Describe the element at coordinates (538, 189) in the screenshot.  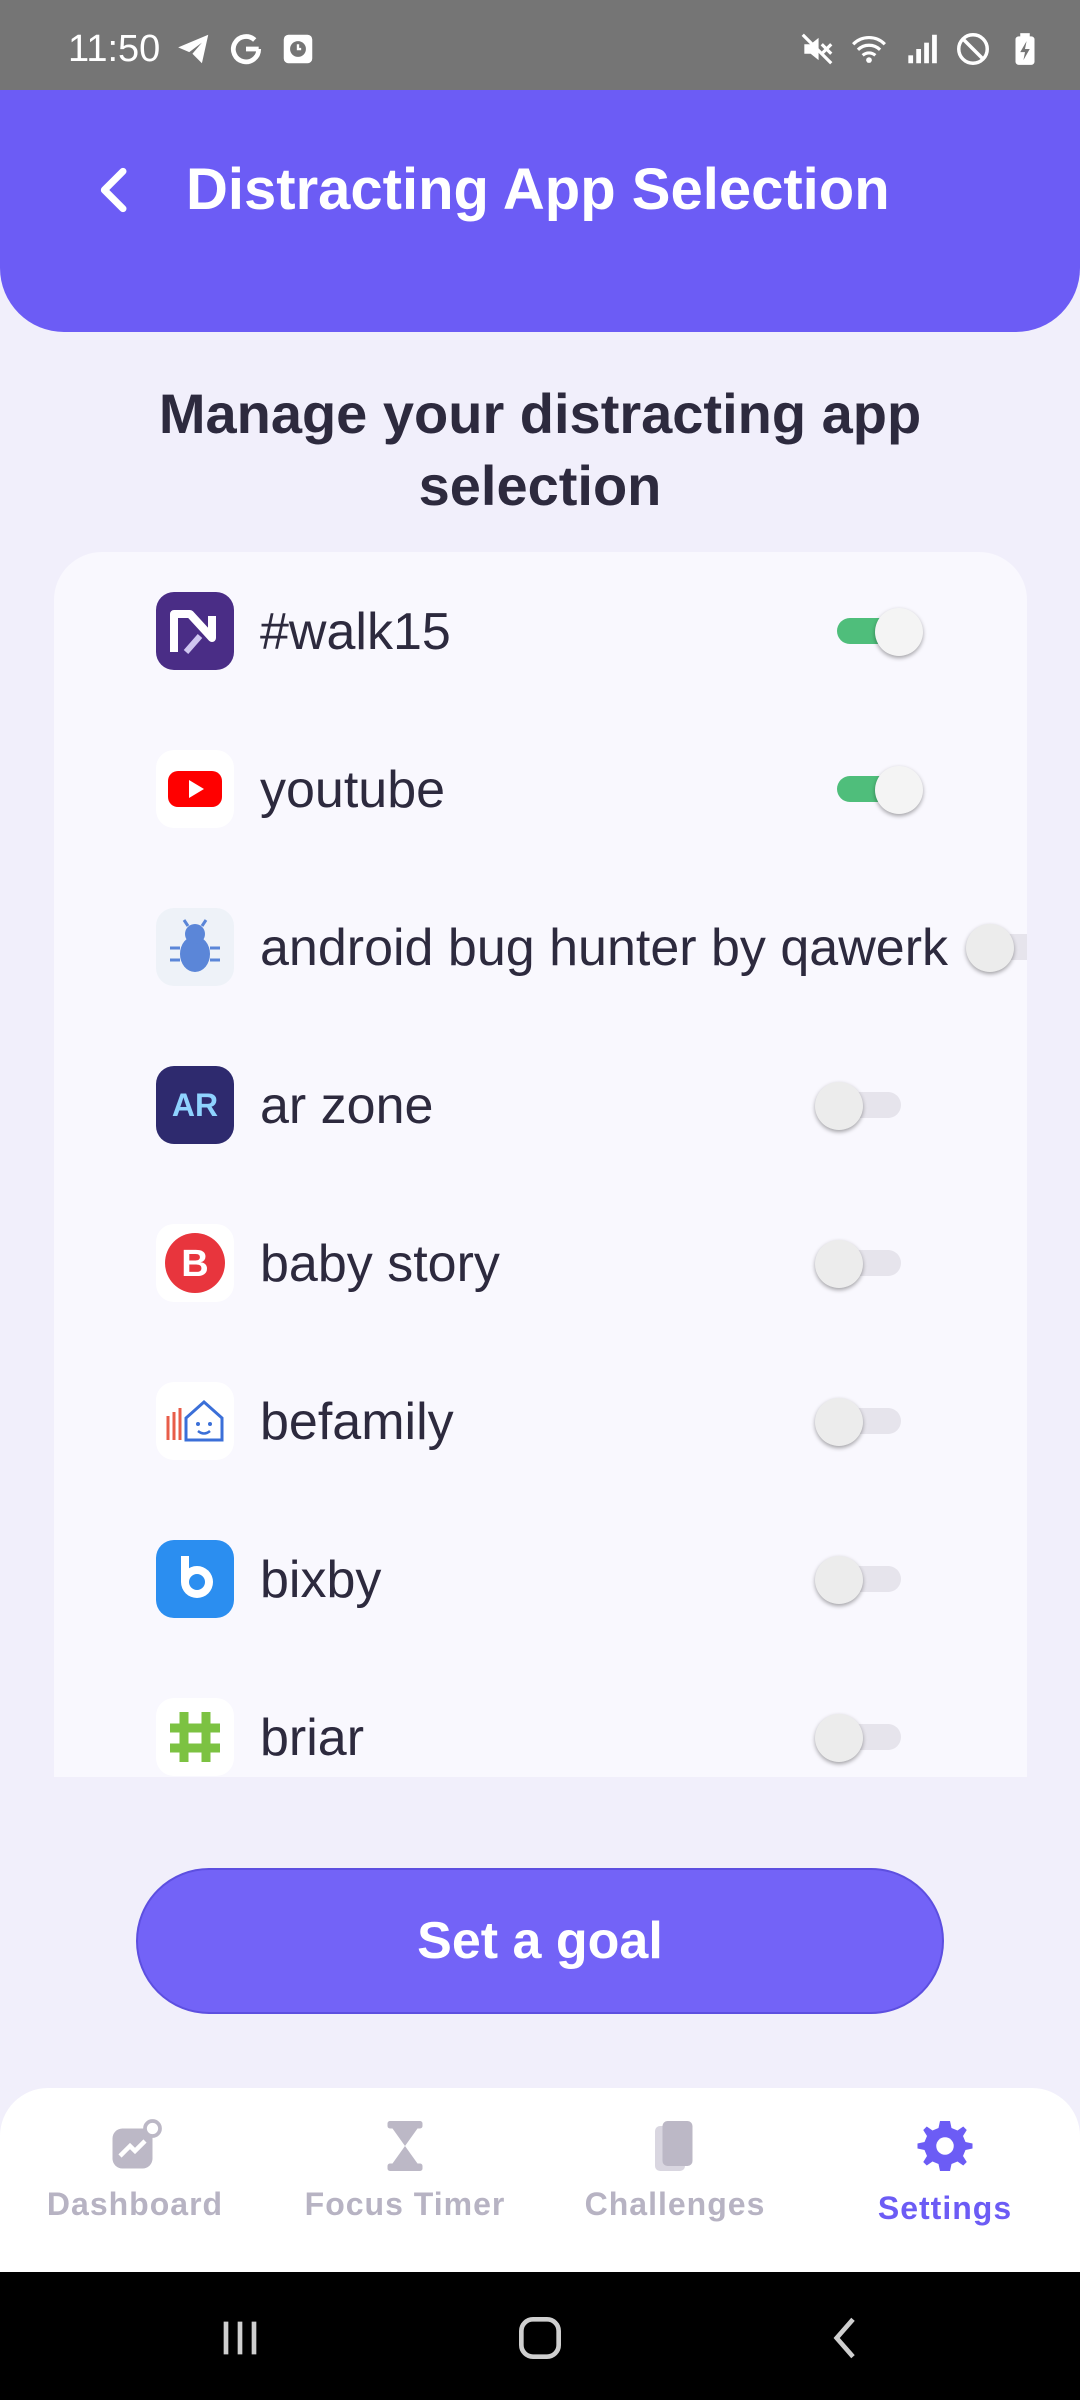
I see `page-title: Distracting App Selection` at that location.